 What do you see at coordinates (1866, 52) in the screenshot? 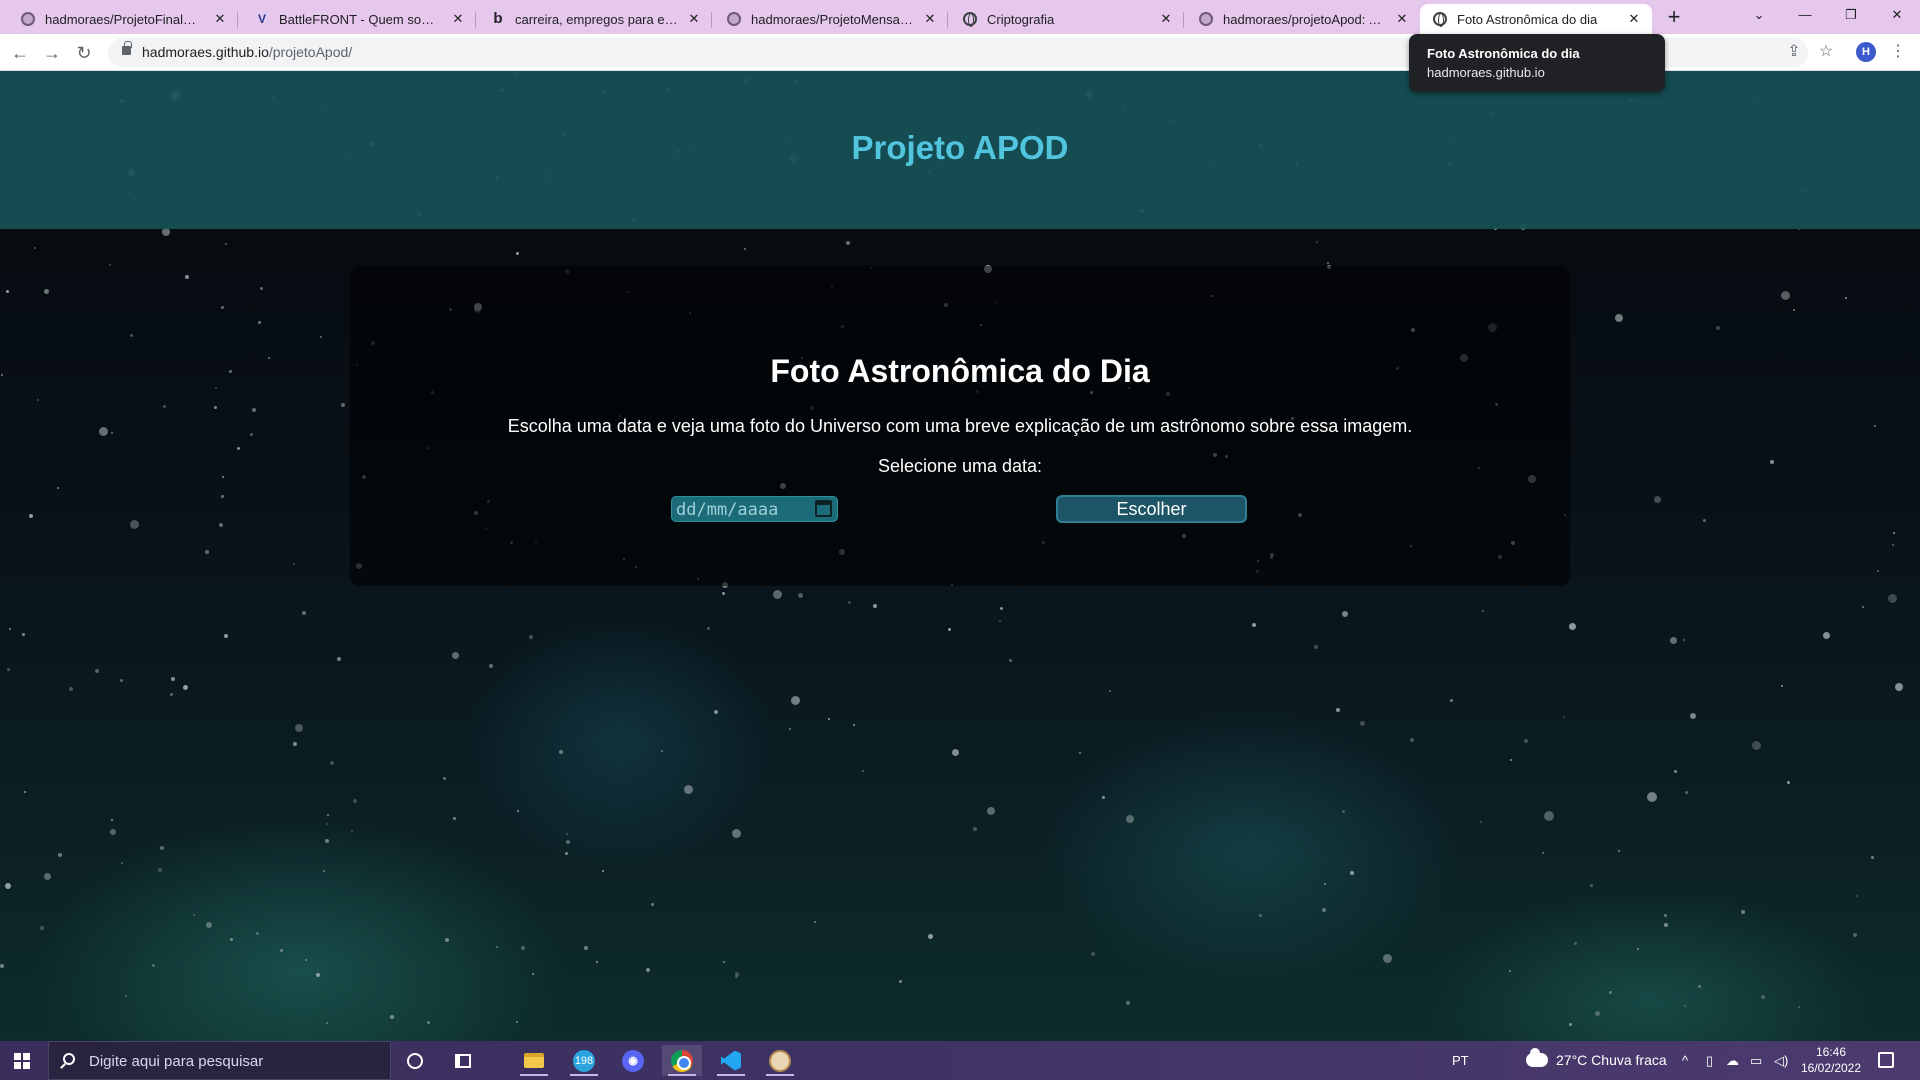
I see `profile-avatar: H` at bounding box center [1866, 52].